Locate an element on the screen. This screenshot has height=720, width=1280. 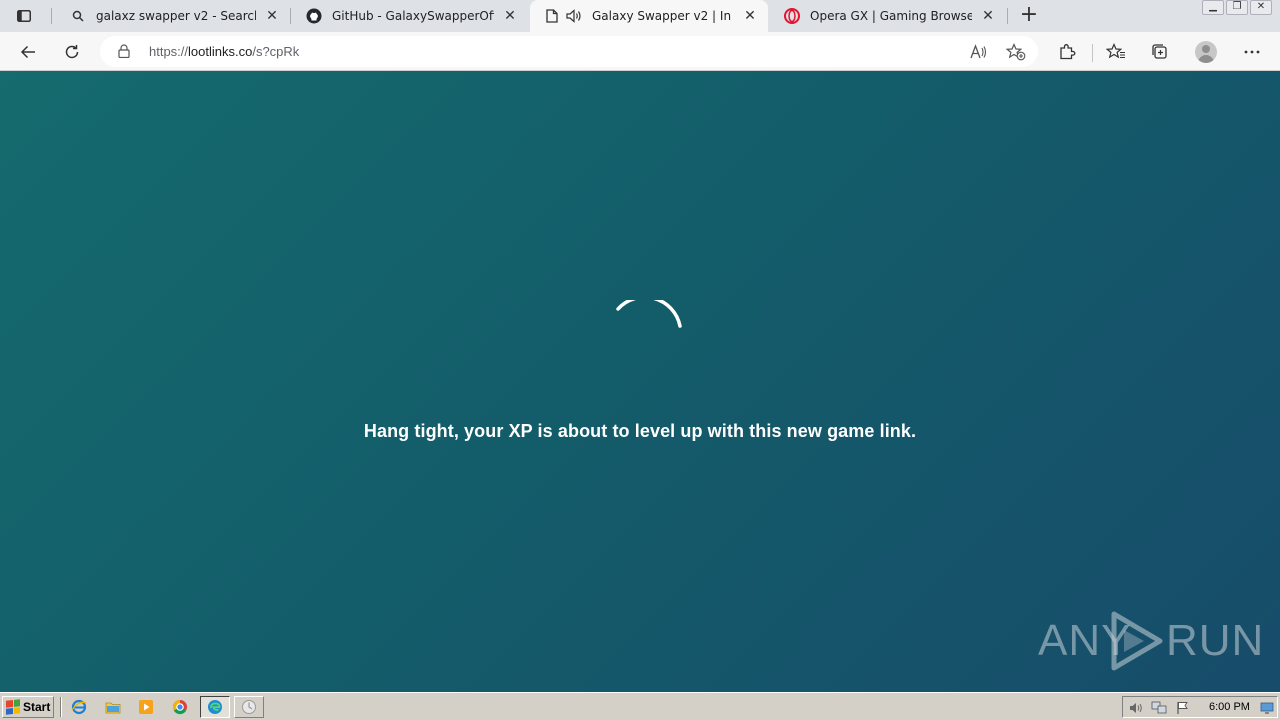
favorites-icon is located at coordinates (1115, 51).